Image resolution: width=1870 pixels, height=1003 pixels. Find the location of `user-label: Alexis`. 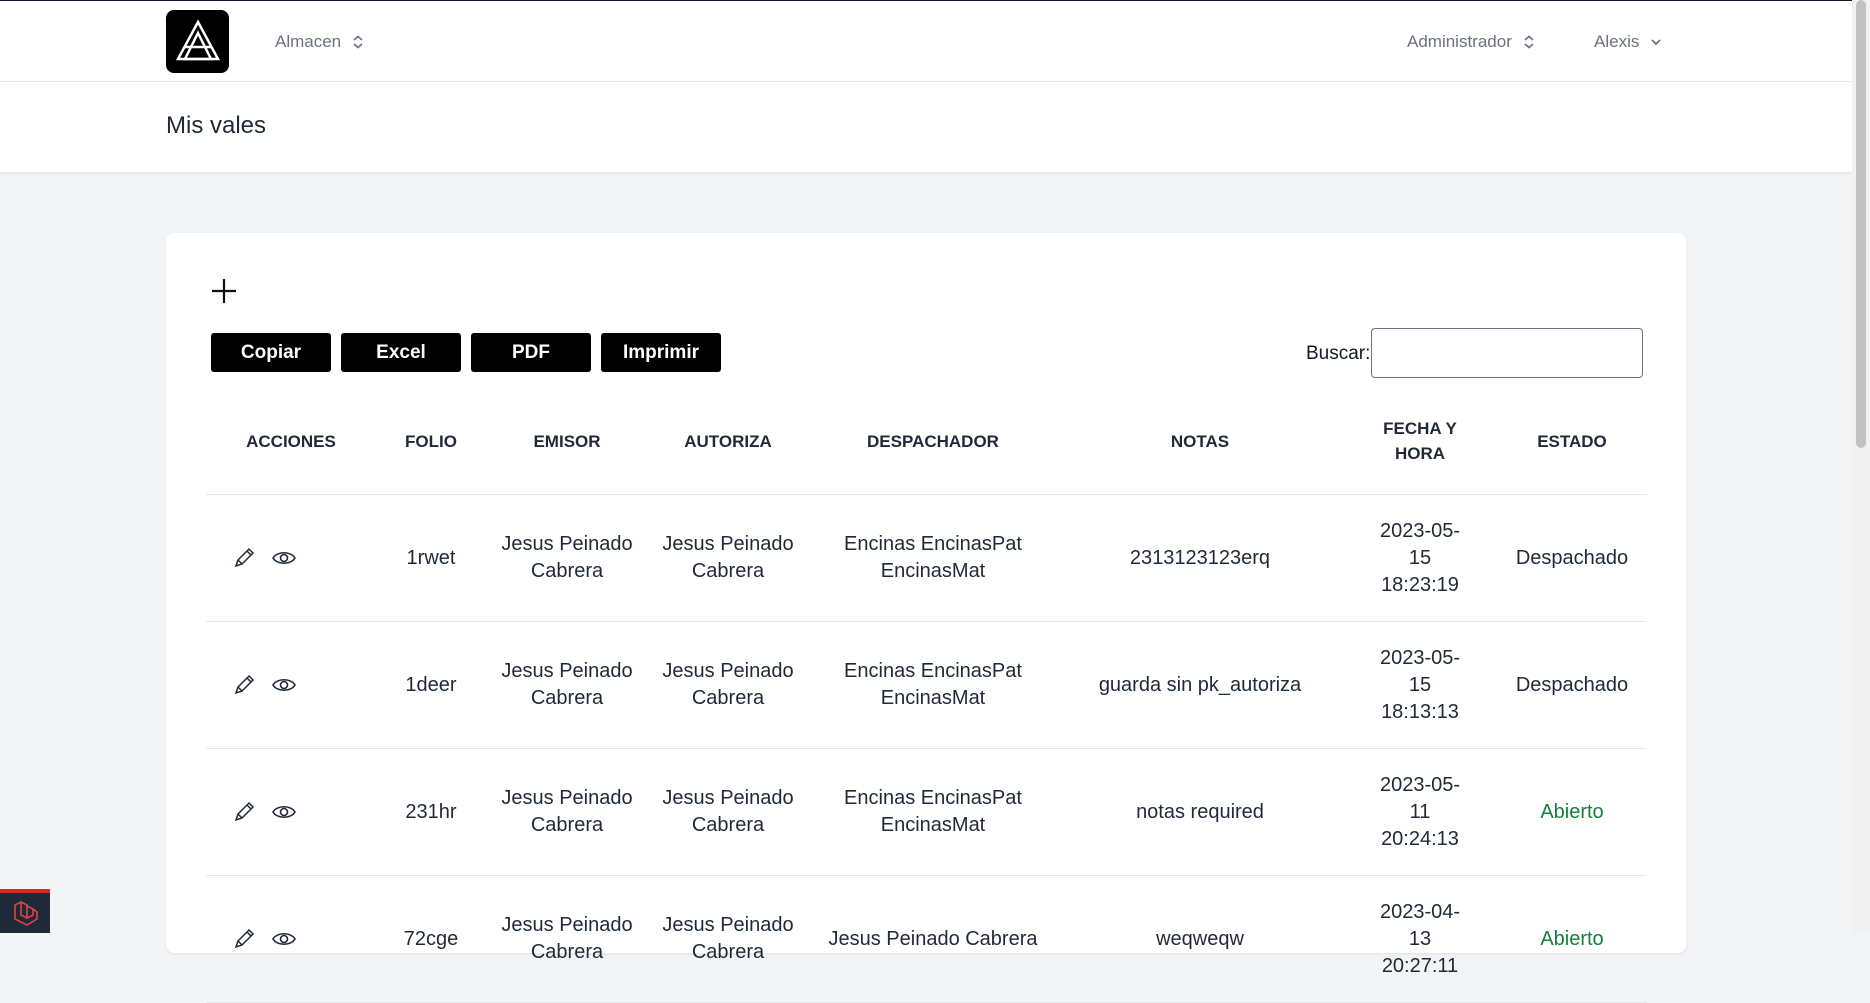

user-label: Alexis is located at coordinates (1617, 41).